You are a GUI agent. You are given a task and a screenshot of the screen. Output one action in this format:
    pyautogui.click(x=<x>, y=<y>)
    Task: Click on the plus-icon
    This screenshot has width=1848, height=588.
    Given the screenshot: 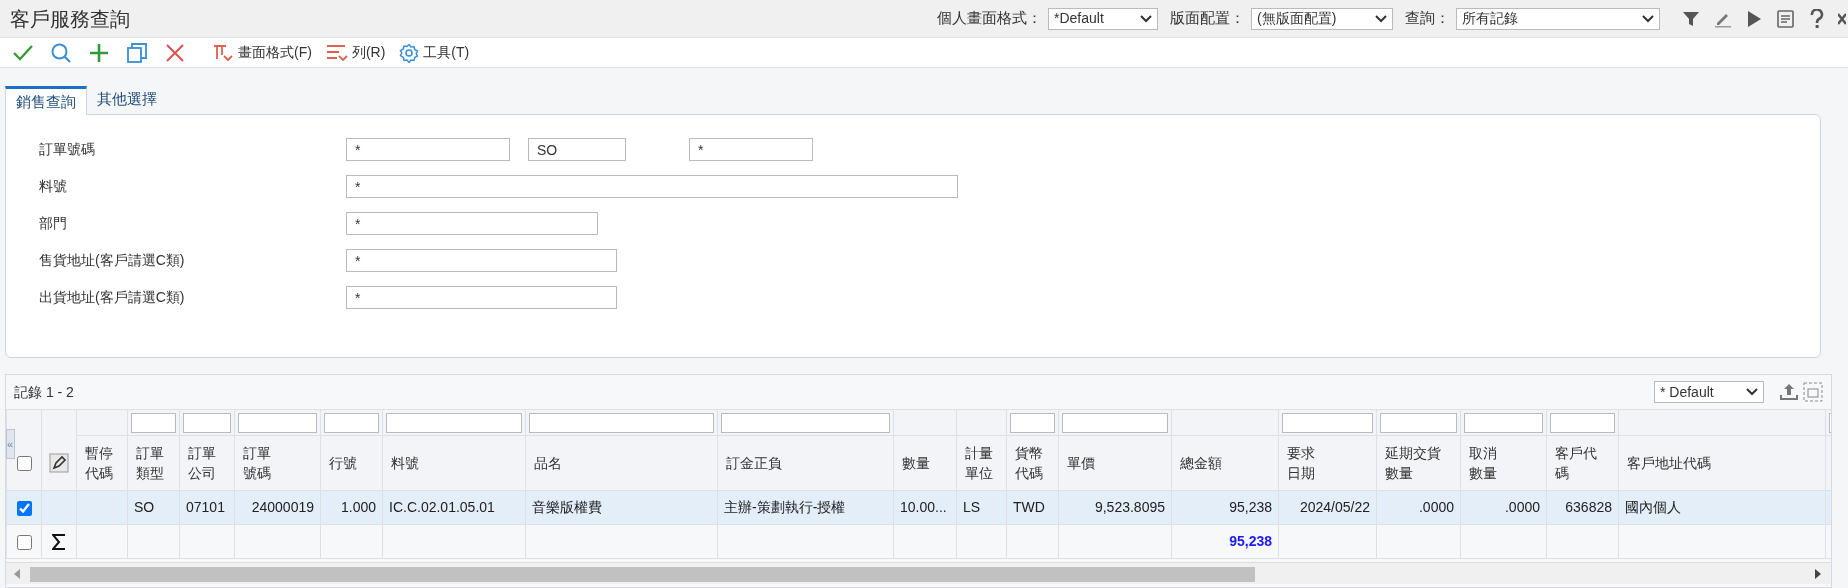 What is the action you would take?
    pyautogui.click(x=99, y=52)
    